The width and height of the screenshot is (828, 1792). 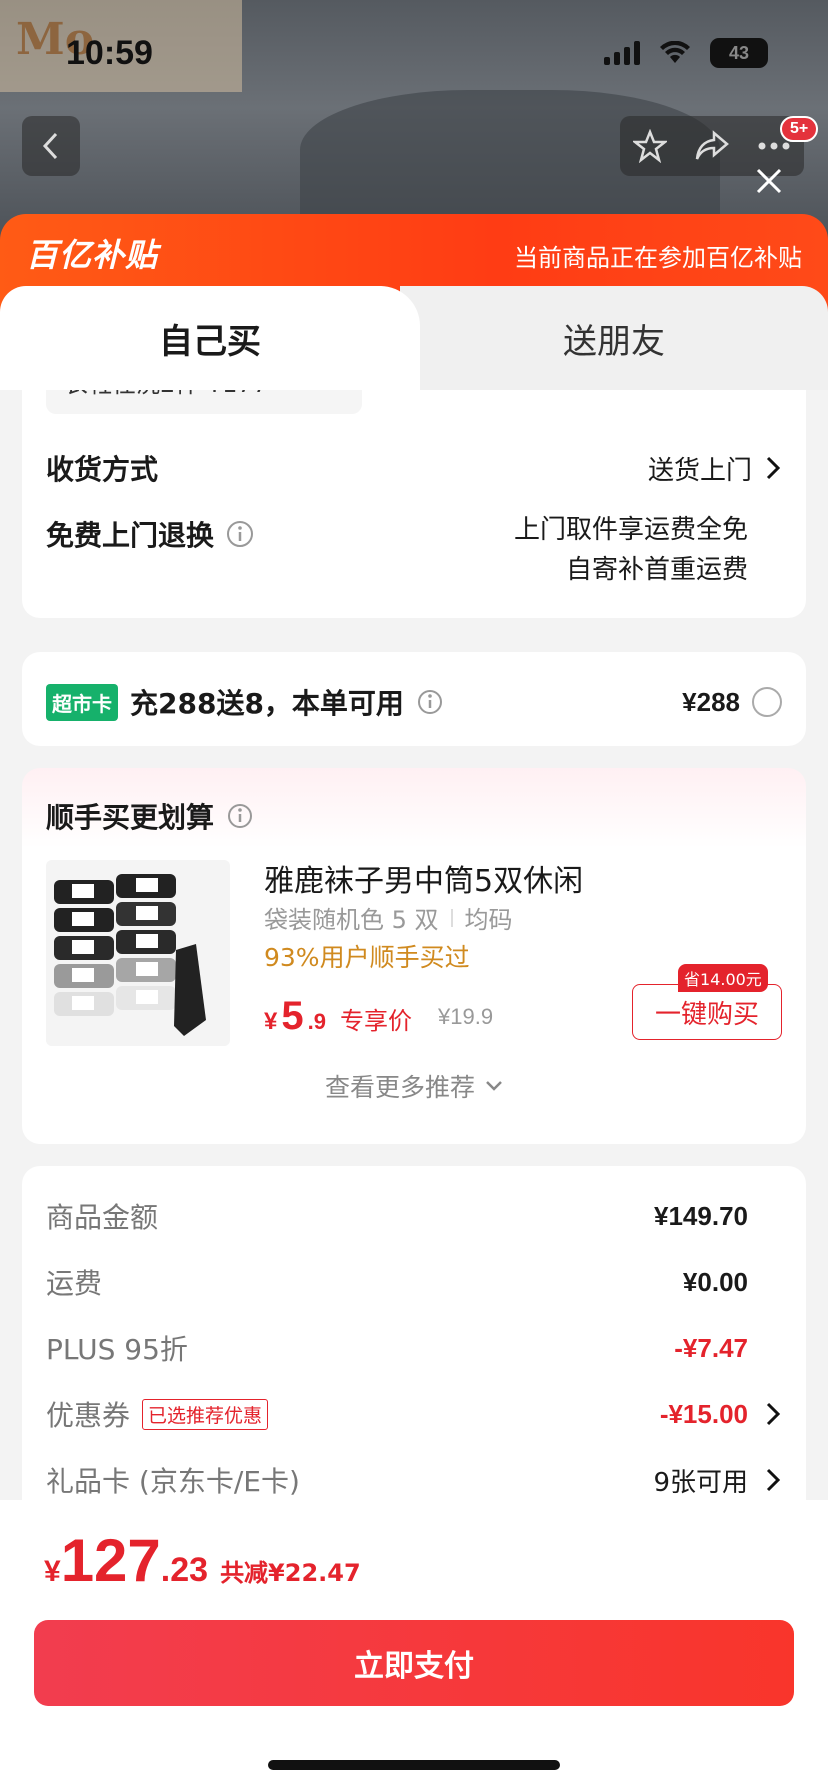 I want to click on socks-product-image, so click(x=138, y=953).